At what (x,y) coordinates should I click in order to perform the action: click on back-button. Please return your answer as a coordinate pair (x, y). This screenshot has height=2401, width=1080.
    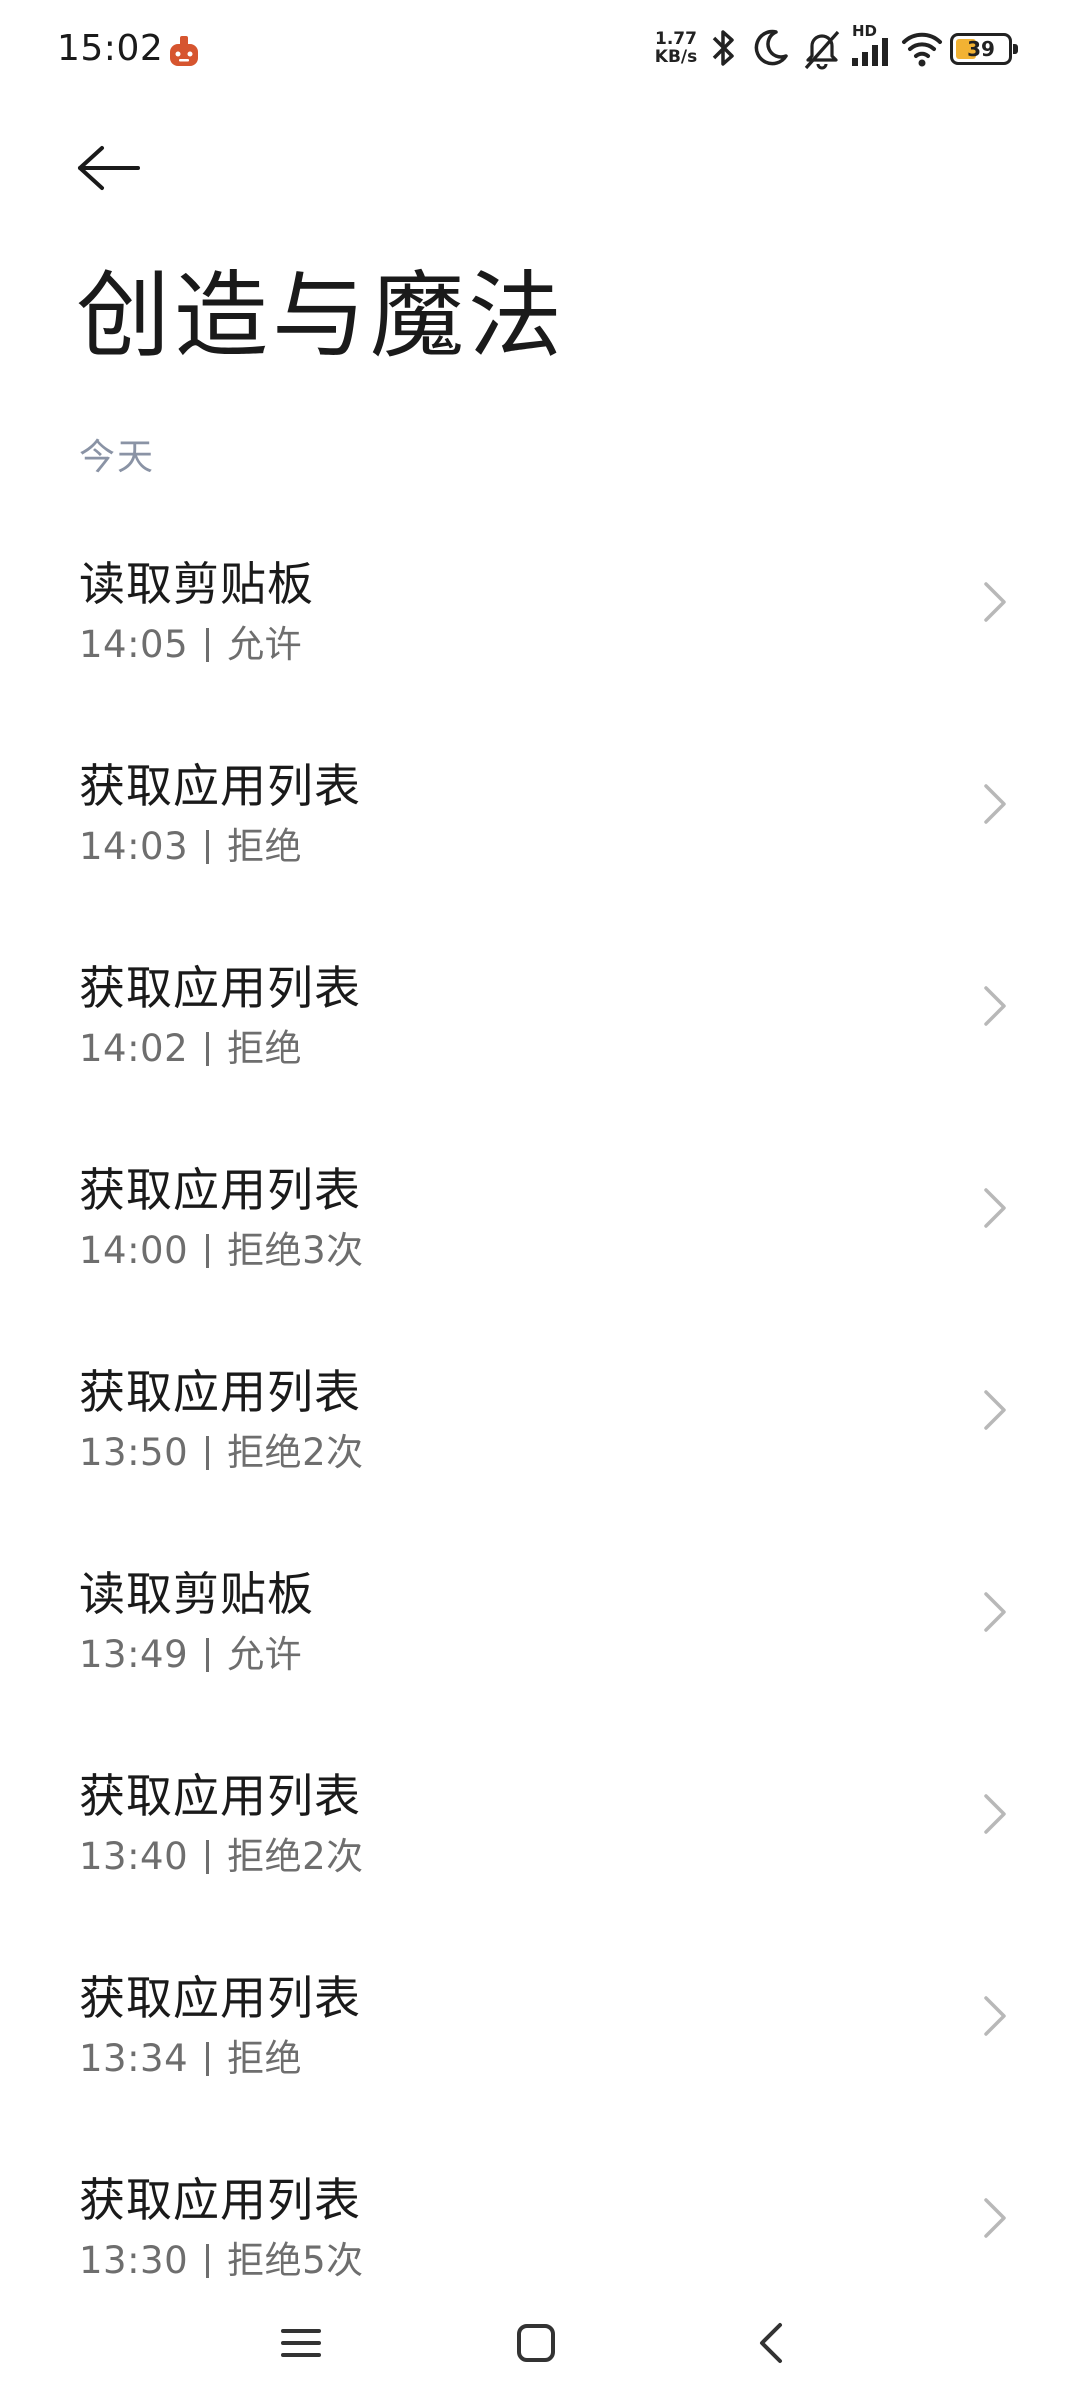
    Looking at the image, I should click on (109, 168).